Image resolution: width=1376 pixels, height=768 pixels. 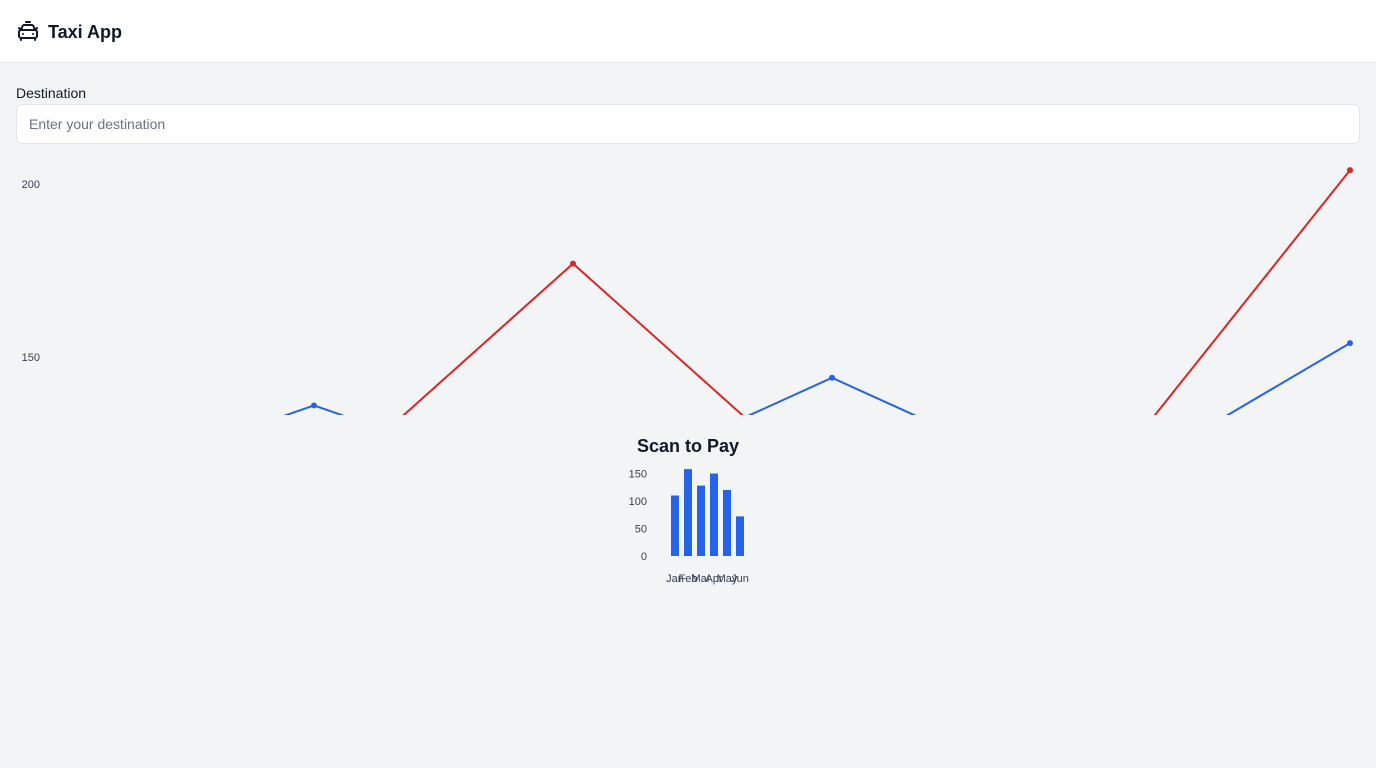 What do you see at coordinates (701, 520) in the screenshot?
I see `bar-mar` at bounding box center [701, 520].